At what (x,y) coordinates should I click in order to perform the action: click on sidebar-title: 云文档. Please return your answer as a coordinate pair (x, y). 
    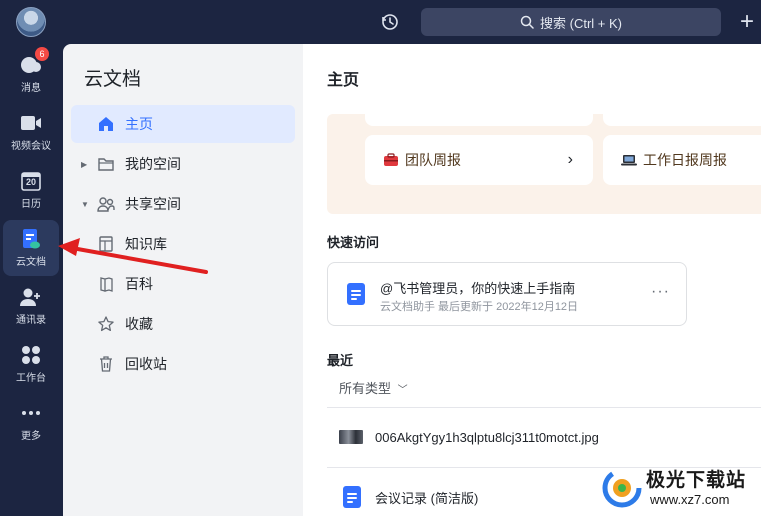
    Looking at the image, I should click on (113, 79).